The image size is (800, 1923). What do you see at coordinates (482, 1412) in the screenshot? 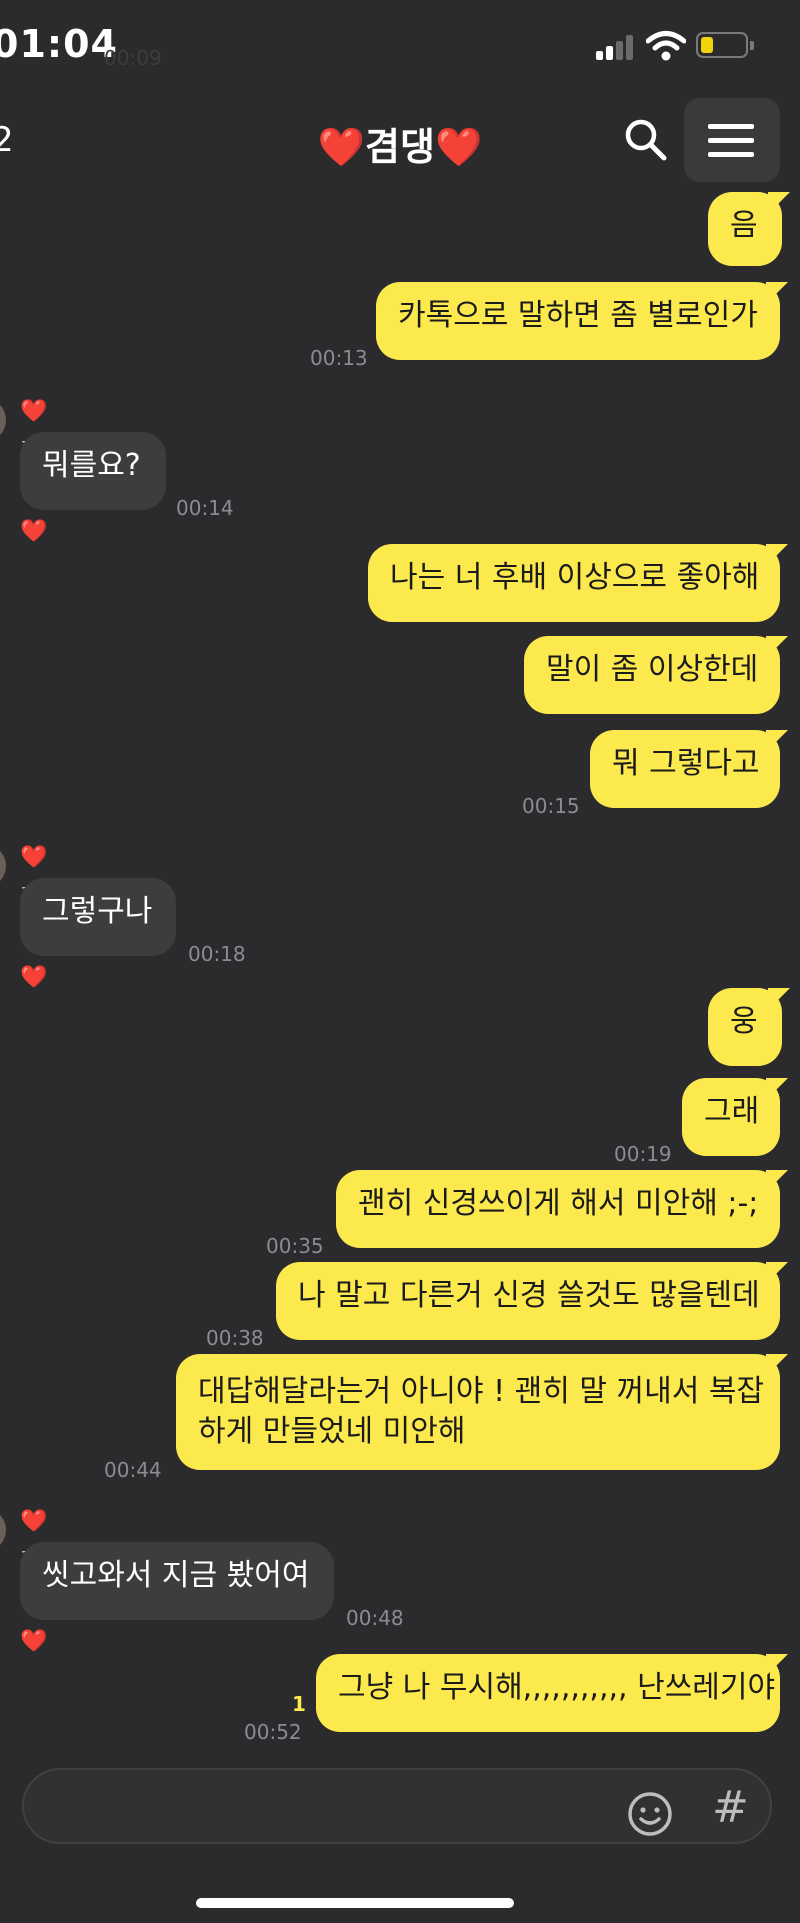
I see `my-message-bubble: 대답해달라는거 아니야 ! 괜히 말 꺼내서 복잡 하게 만들었네 미안해` at bounding box center [482, 1412].